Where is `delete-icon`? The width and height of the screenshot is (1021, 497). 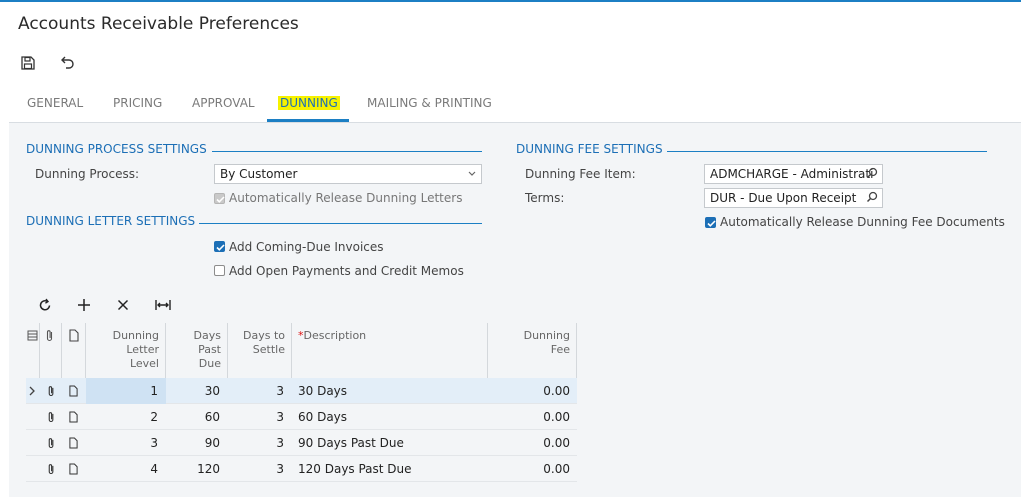 delete-icon is located at coordinates (124, 306).